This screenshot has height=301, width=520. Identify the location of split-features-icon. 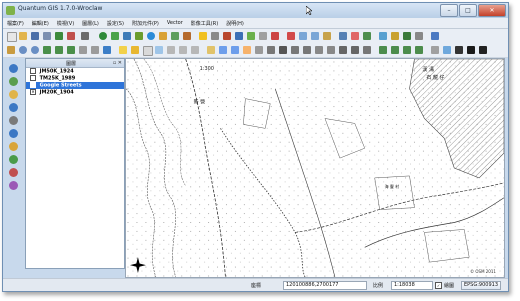
(355, 50).